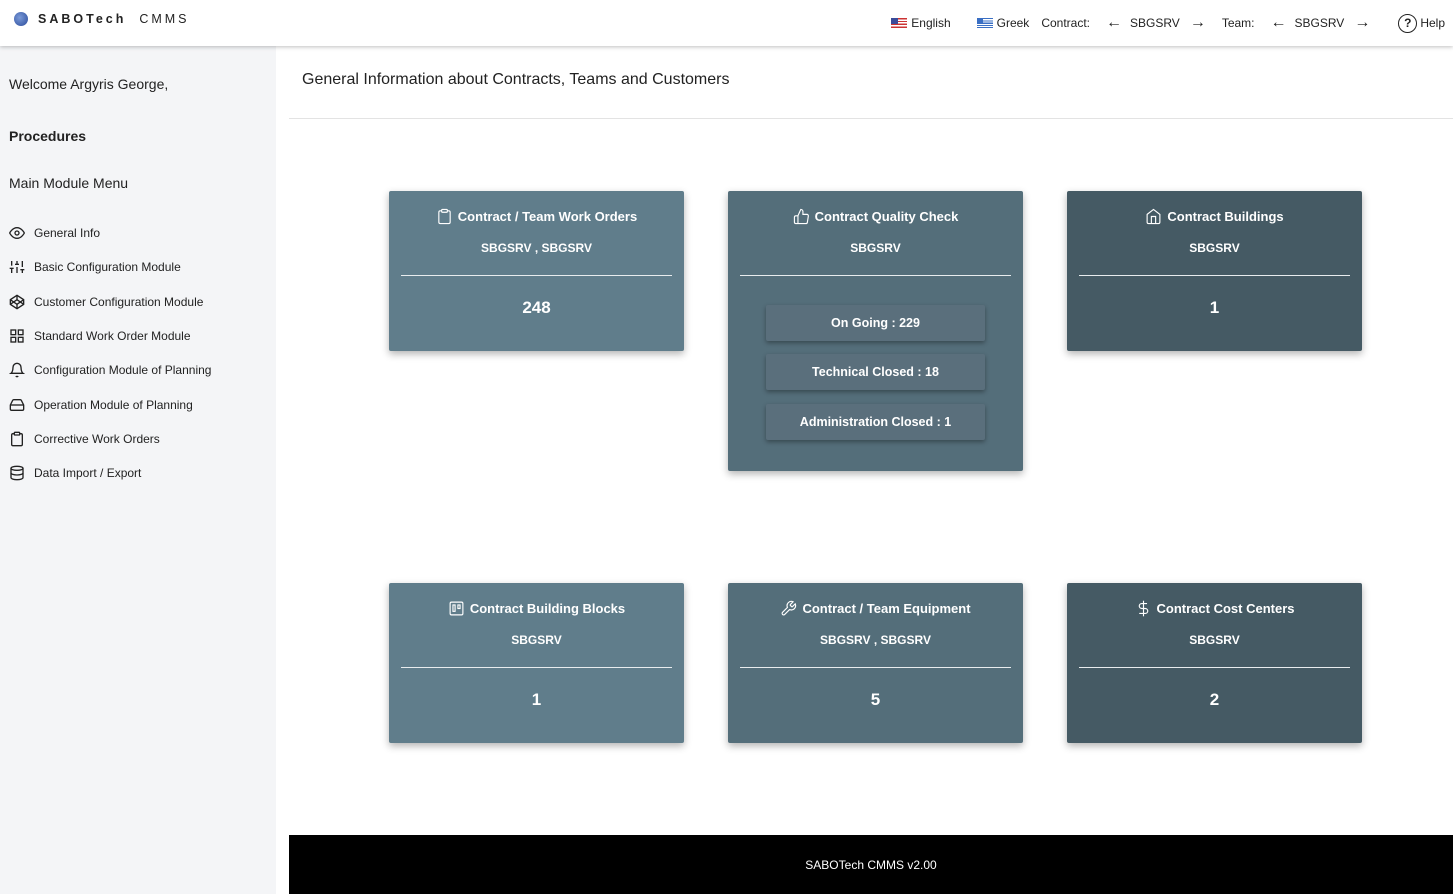 The height and width of the screenshot is (894, 1453). Describe the element at coordinates (1214, 271) in the screenshot. I see `buildings-card: Contract Buildings SBGSRV 1` at that location.